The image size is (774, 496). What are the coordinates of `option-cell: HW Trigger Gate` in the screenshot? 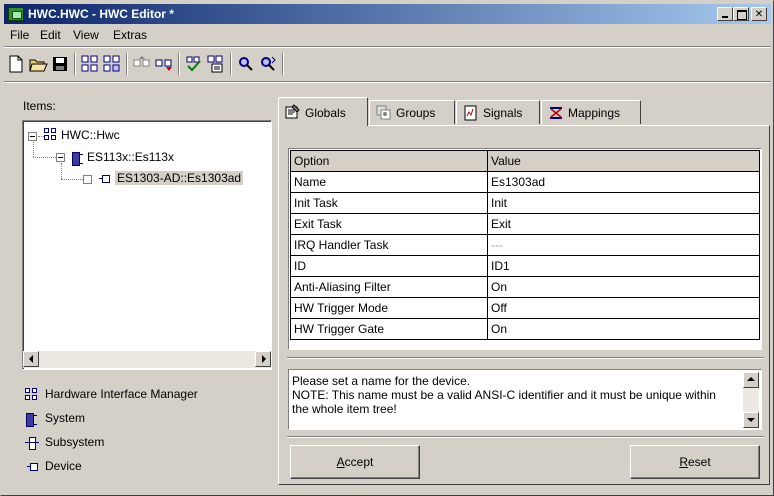 It's located at (389, 329).